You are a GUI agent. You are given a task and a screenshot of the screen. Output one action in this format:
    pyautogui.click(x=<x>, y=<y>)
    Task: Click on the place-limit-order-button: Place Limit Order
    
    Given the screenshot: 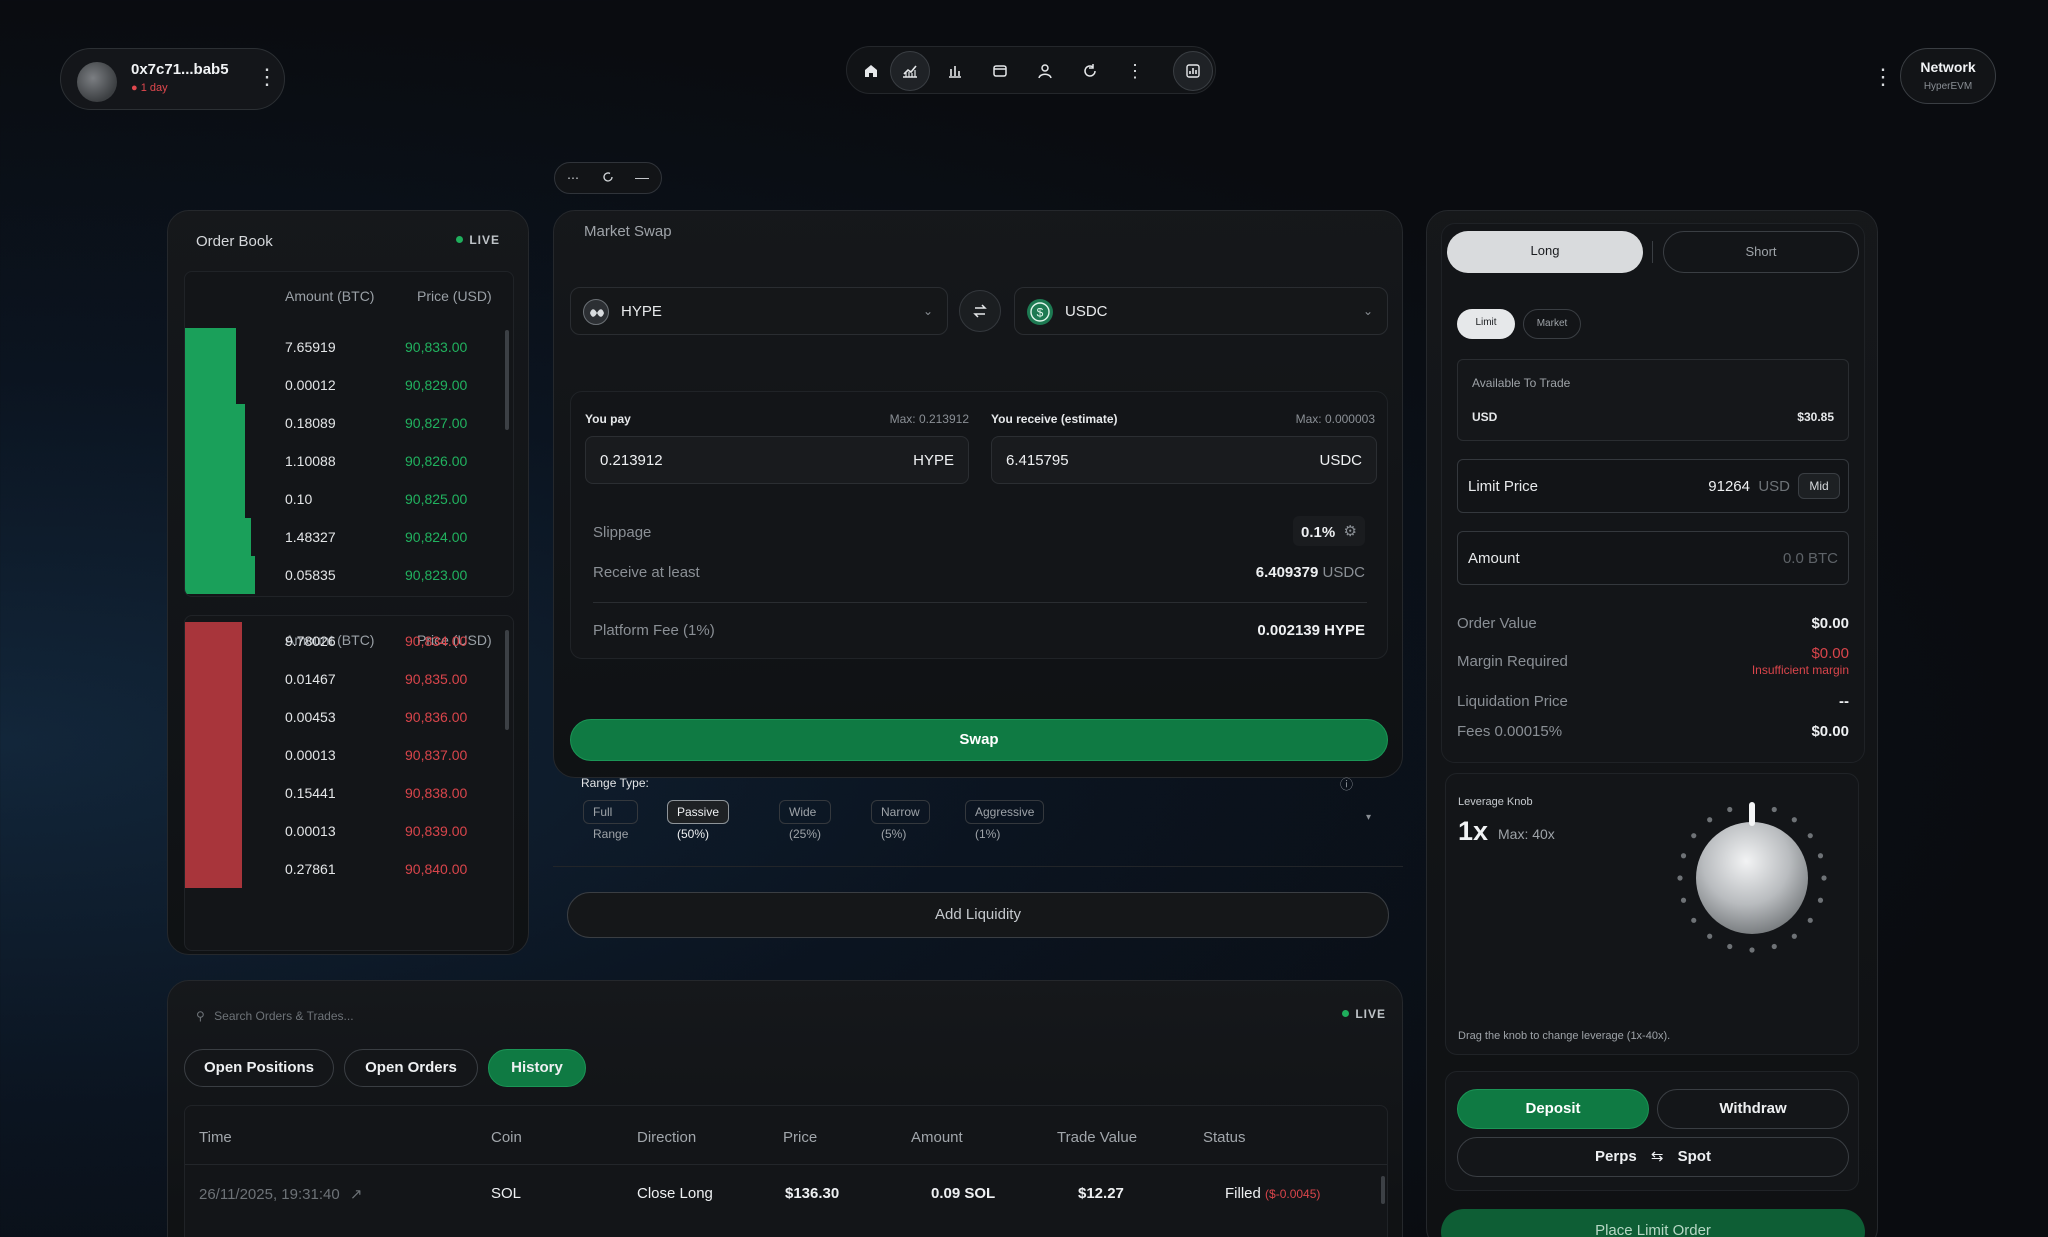 What is the action you would take?
    pyautogui.click(x=1653, y=1223)
    